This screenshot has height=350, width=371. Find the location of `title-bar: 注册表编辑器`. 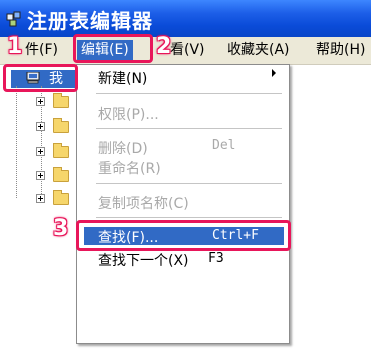

title-bar: 注册表编辑器 is located at coordinates (185, 18).